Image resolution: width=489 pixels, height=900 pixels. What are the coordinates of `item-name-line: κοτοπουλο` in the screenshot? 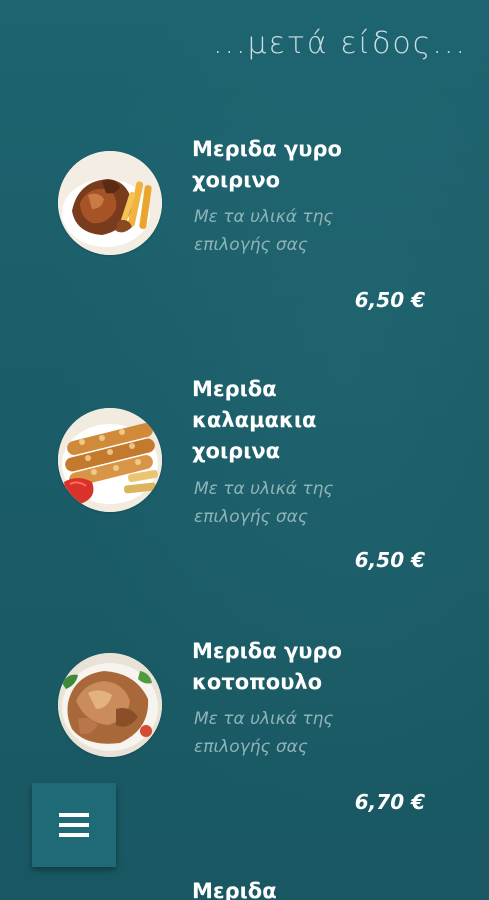 It's located at (257, 682).